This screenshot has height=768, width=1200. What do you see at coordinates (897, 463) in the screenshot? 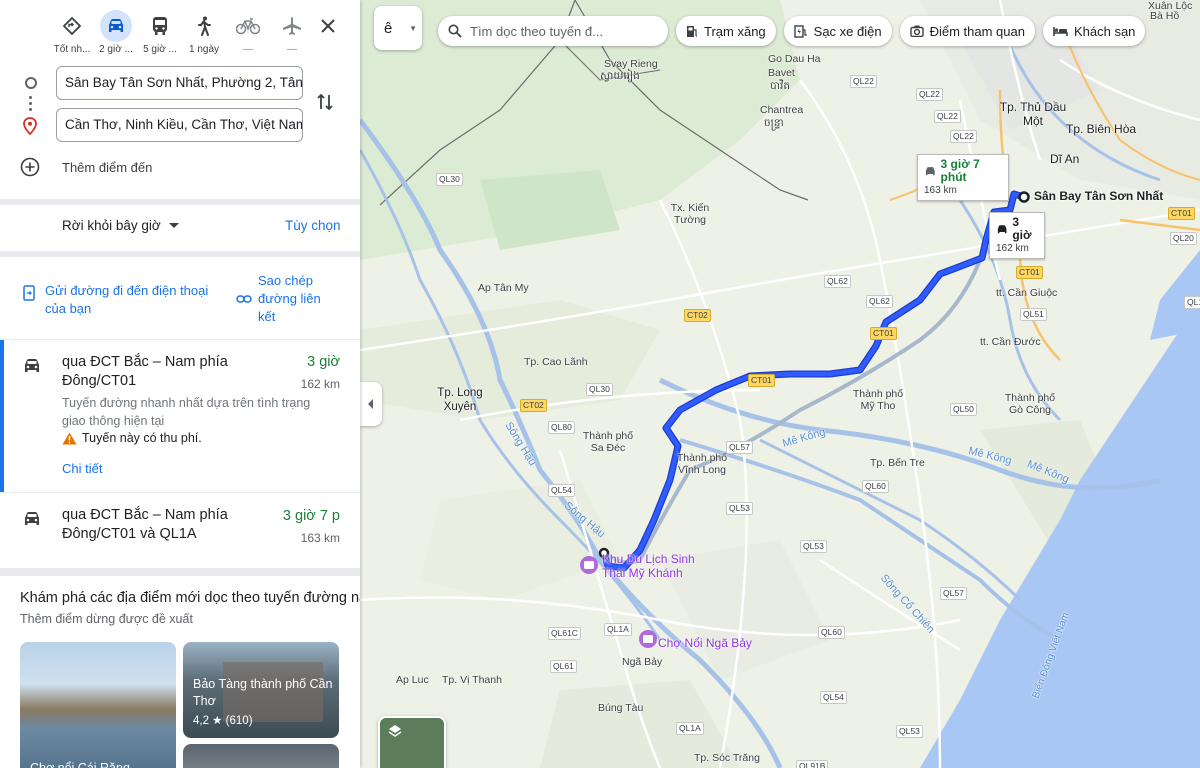
I see `place-label: Tp. Bến Tre` at bounding box center [897, 463].